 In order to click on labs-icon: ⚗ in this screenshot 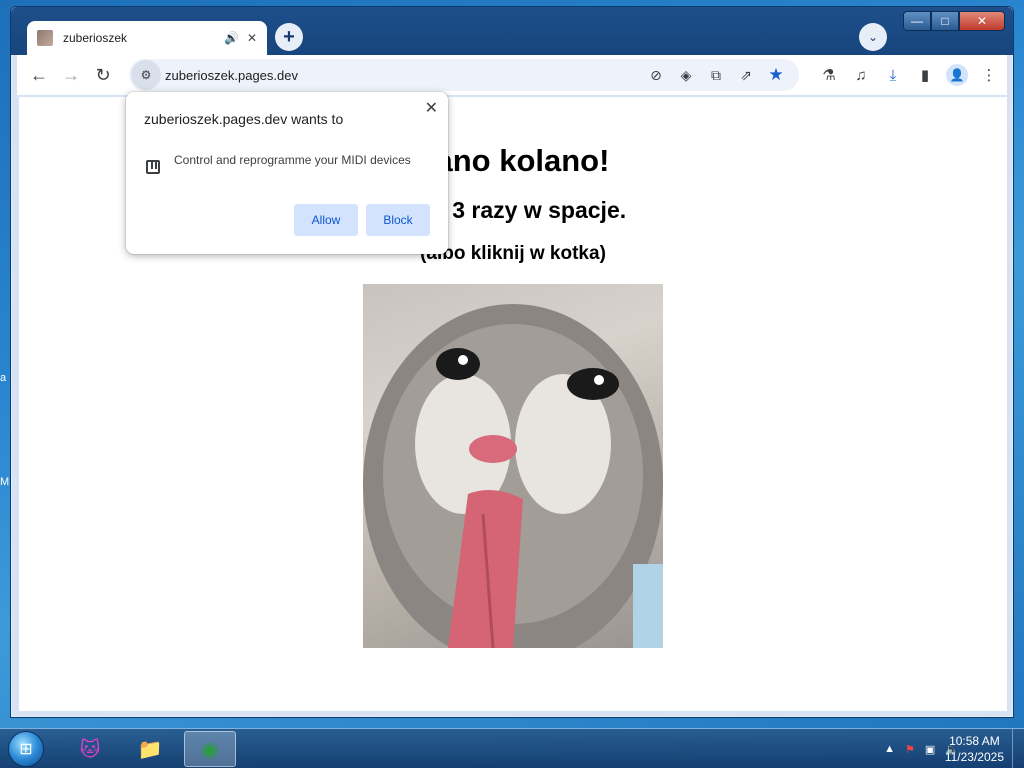, I will do `click(829, 75)`.